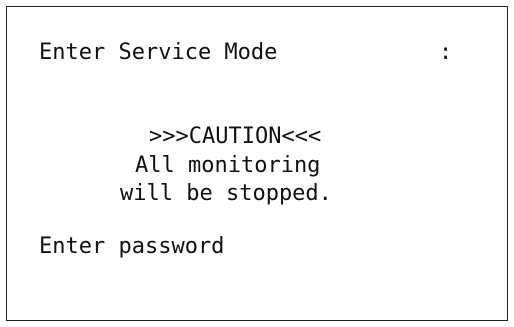  What do you see at coordinates (226, 193) in the screenshot?
I see `caution-message-line-2: will be stopped.` at bounding box center [226, 193].